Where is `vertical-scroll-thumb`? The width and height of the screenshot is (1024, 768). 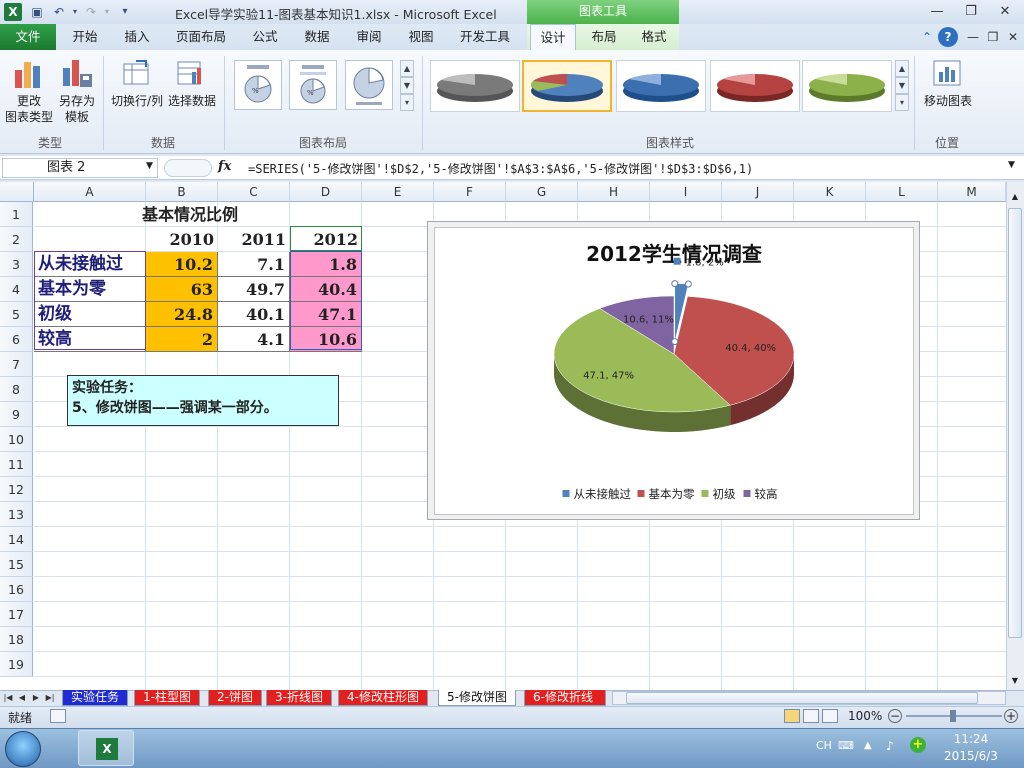
vertical-scroll-thumb is located at coordinates (1015, 423).